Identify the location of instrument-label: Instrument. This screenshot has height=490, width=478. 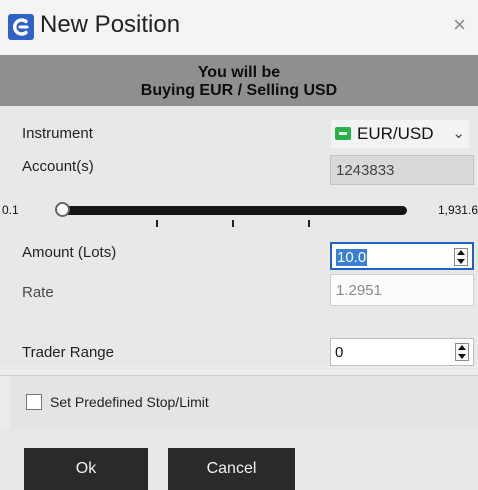
(57, 133).